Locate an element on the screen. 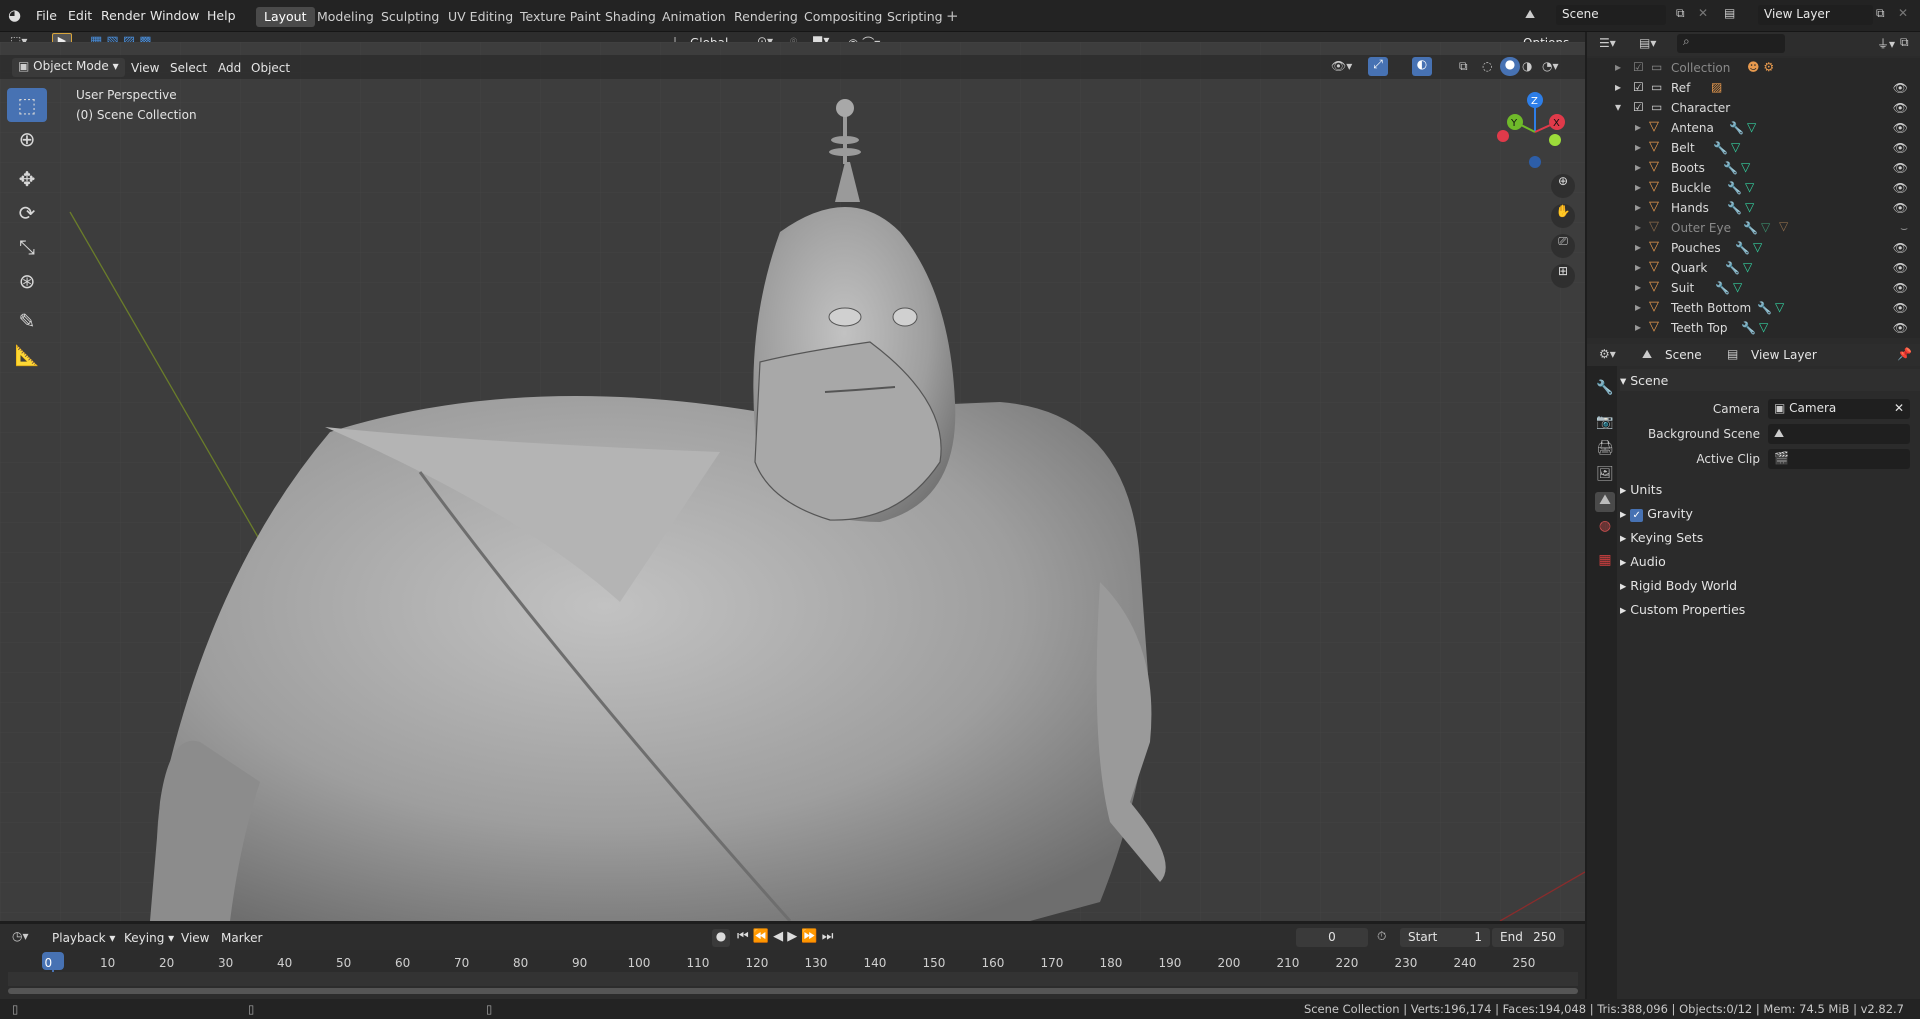  timeline-menu-keying: Keying ▾ is located at coordinates (149, 938).